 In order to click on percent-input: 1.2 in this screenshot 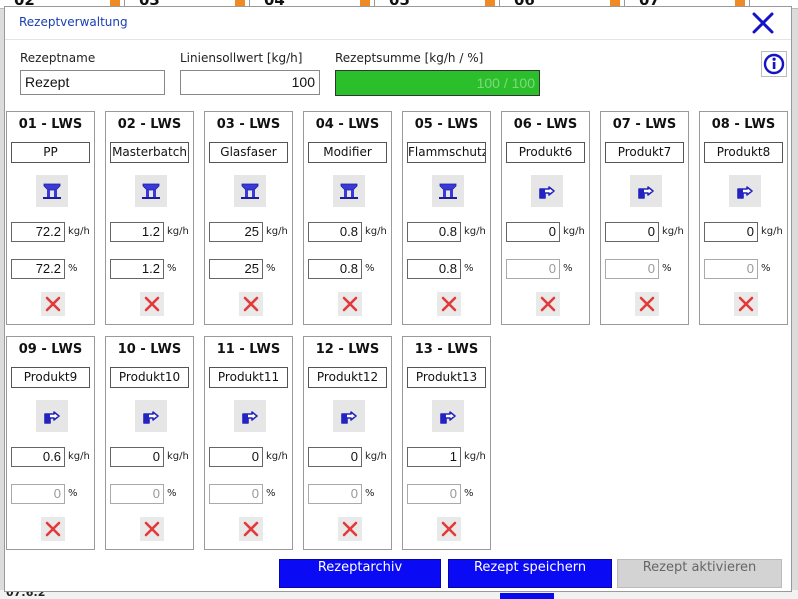, I will do `click(137, 269)`.